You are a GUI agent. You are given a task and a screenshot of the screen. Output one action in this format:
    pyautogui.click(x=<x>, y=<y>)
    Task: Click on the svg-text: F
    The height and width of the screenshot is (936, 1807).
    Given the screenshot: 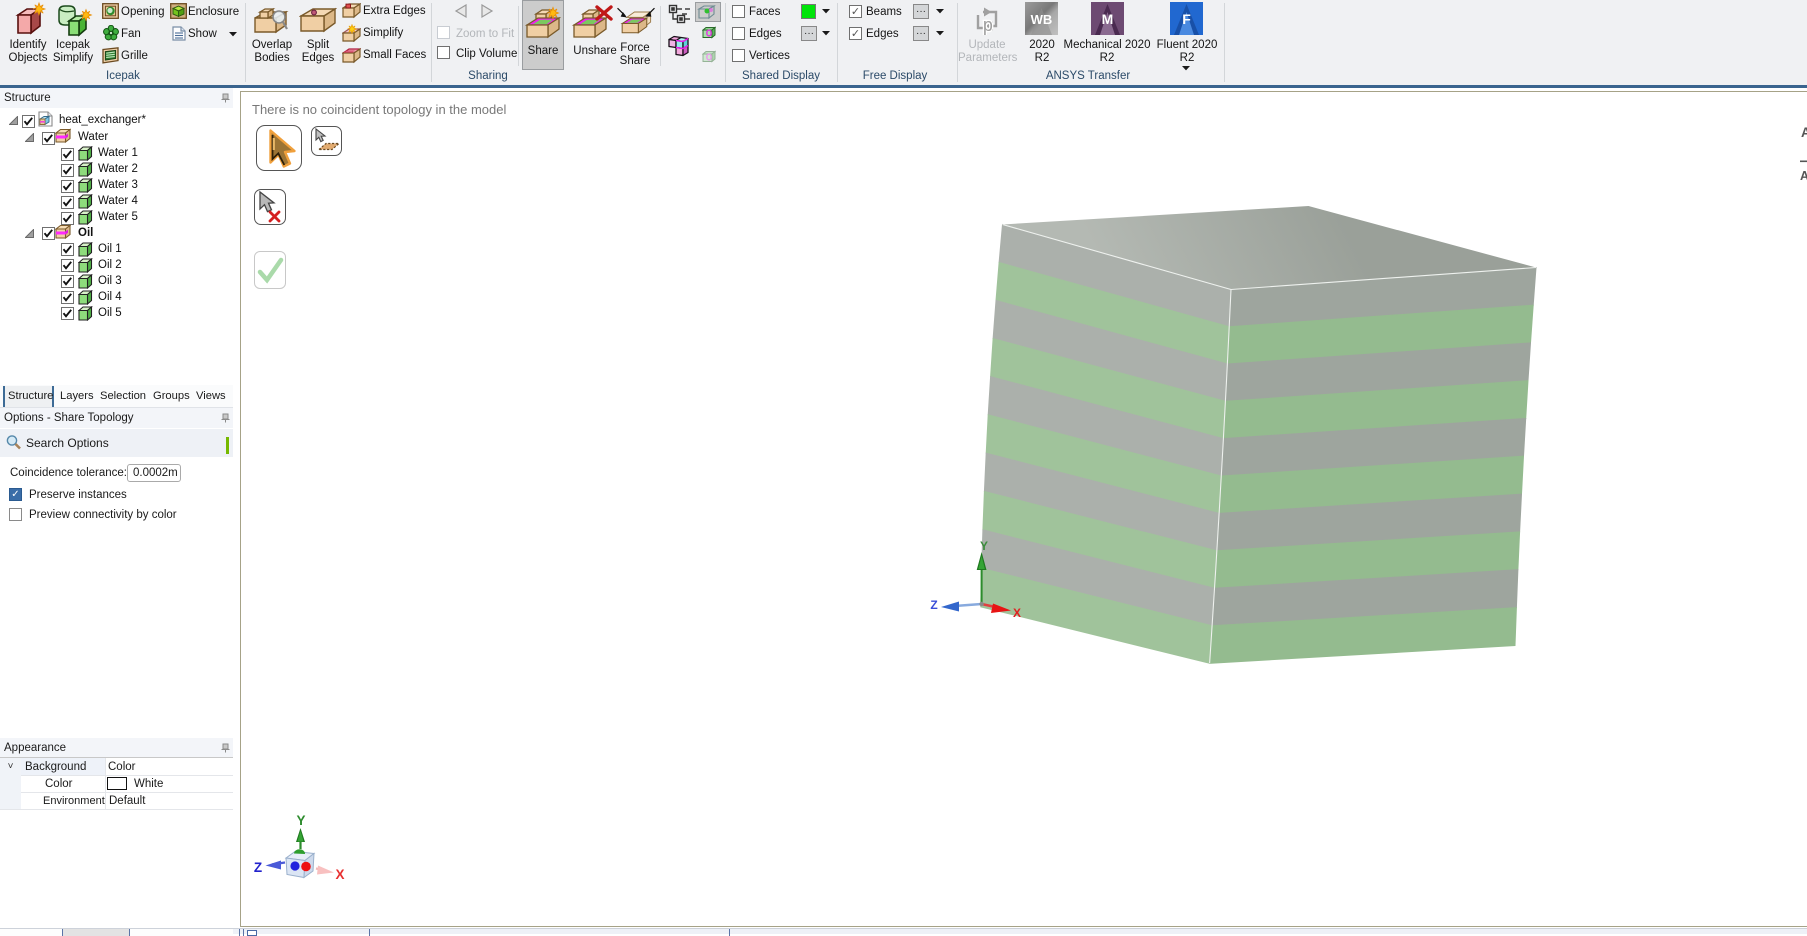 What is the action you would take?
    pyautogui.click(x=1186, y=19)
    